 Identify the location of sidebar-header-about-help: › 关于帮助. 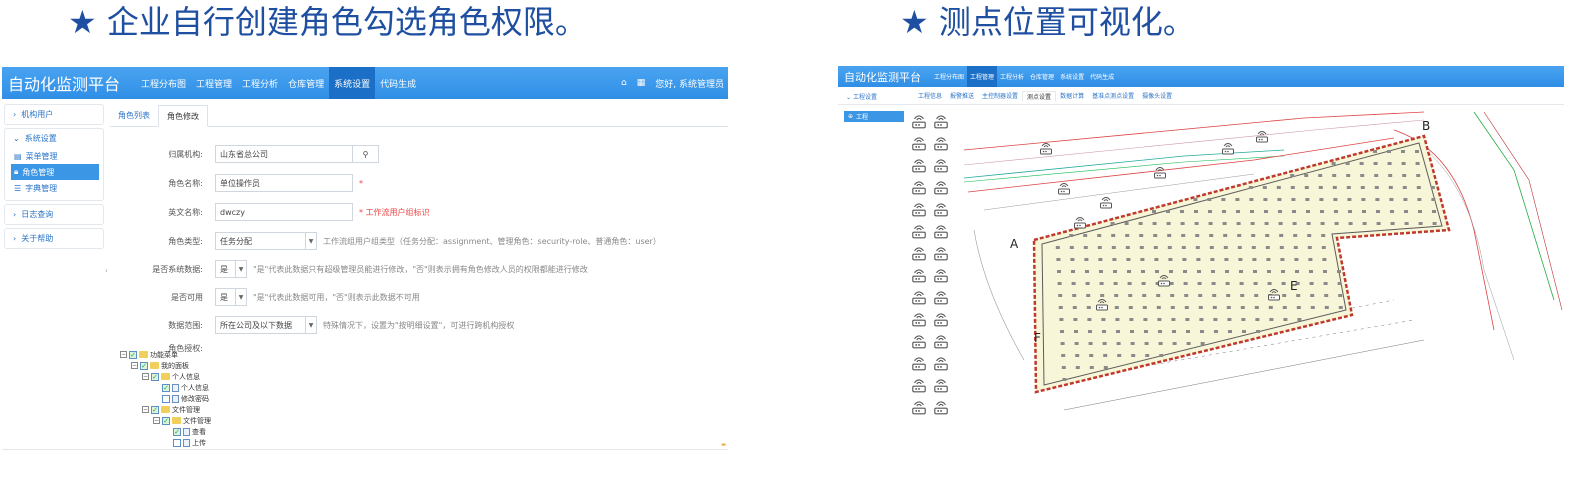
(54, 238).